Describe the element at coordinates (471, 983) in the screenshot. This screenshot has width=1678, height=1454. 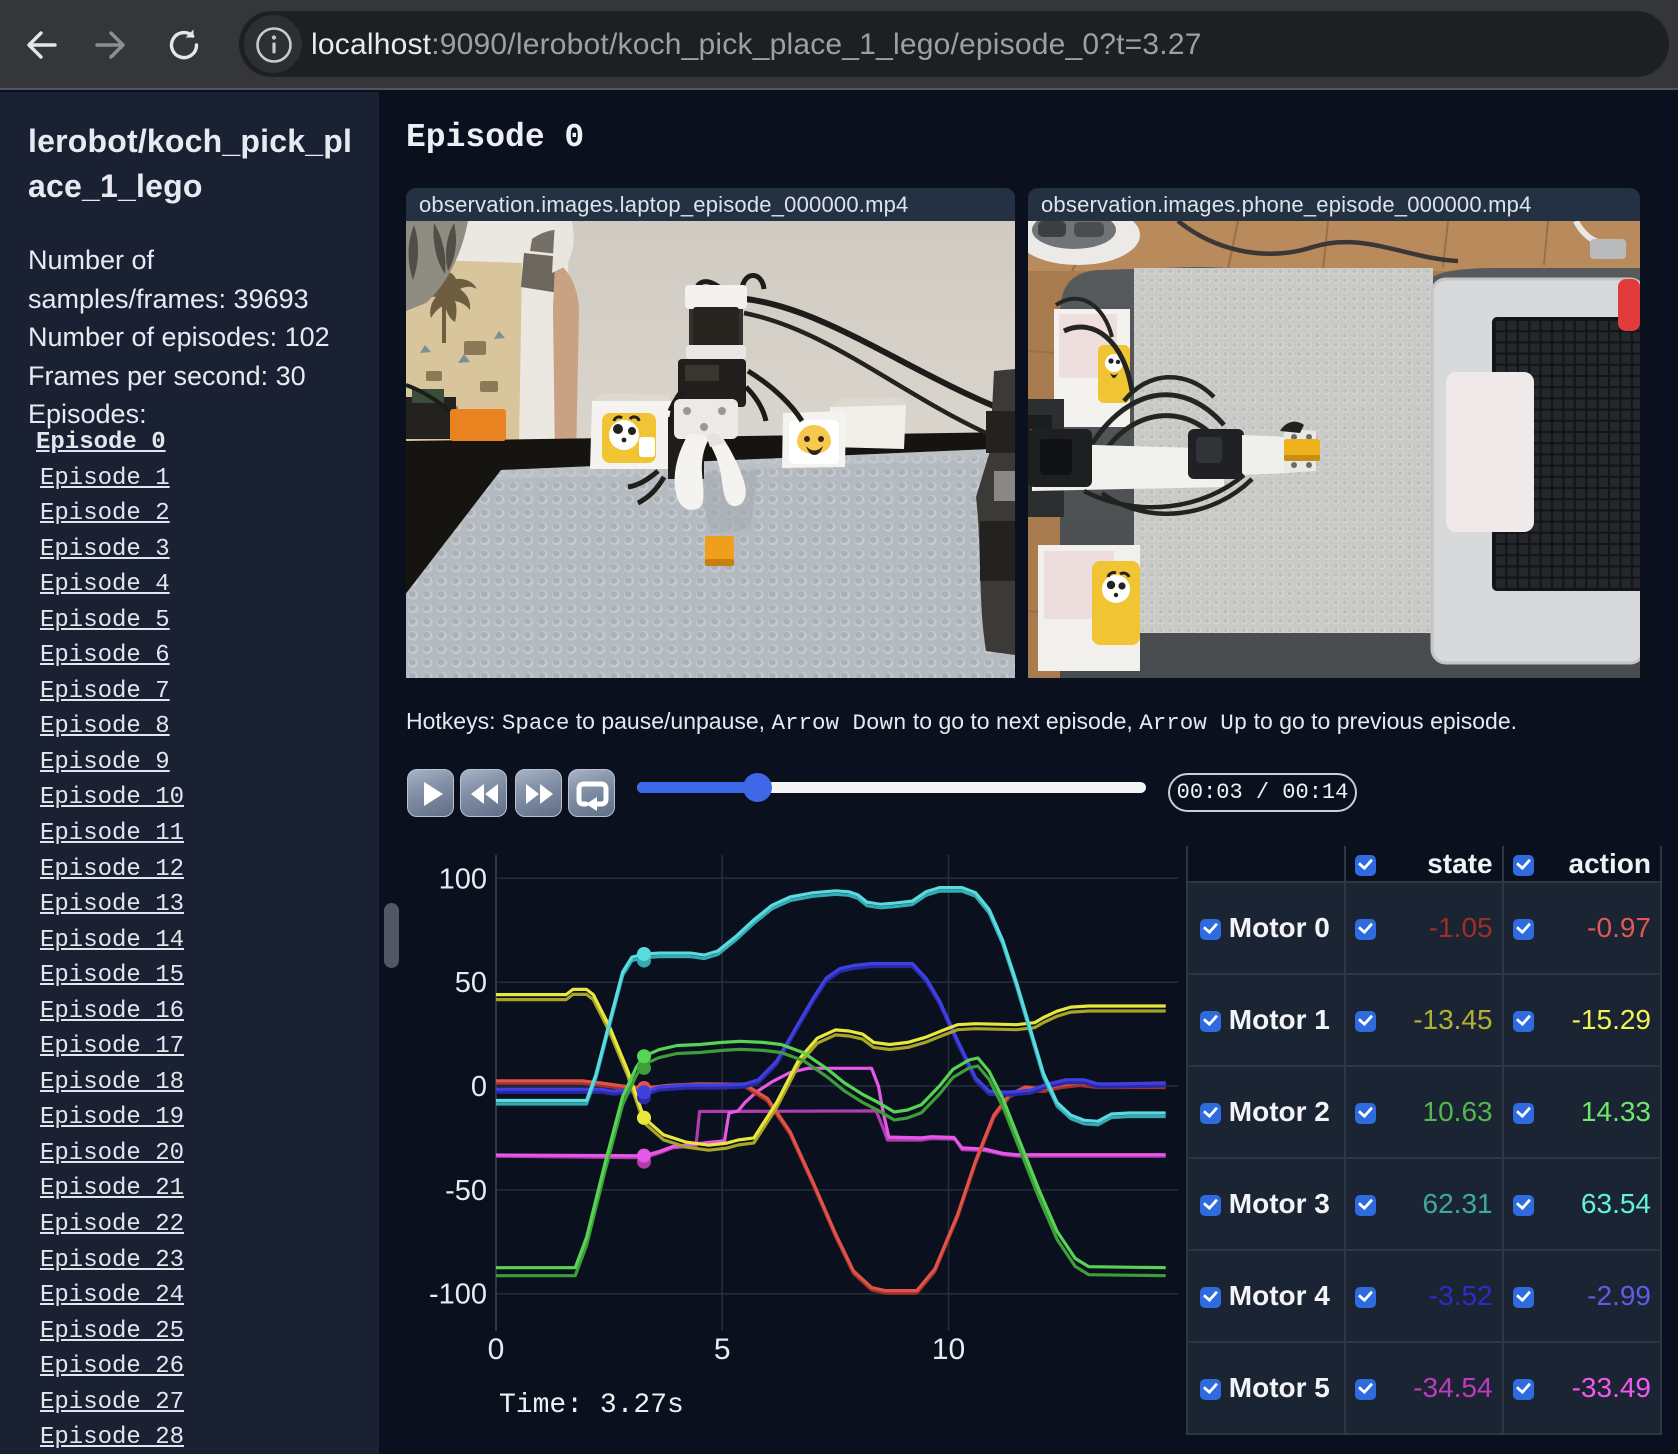
I see `svg-text: 50` at that location.